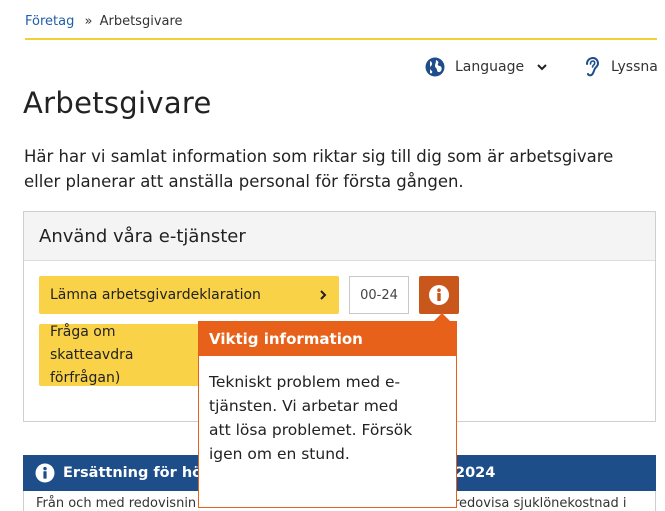 The image size is (665, 511). Describe the element at coordinates (435, 67) in the screenshot. I see `globe-icon` at that location.